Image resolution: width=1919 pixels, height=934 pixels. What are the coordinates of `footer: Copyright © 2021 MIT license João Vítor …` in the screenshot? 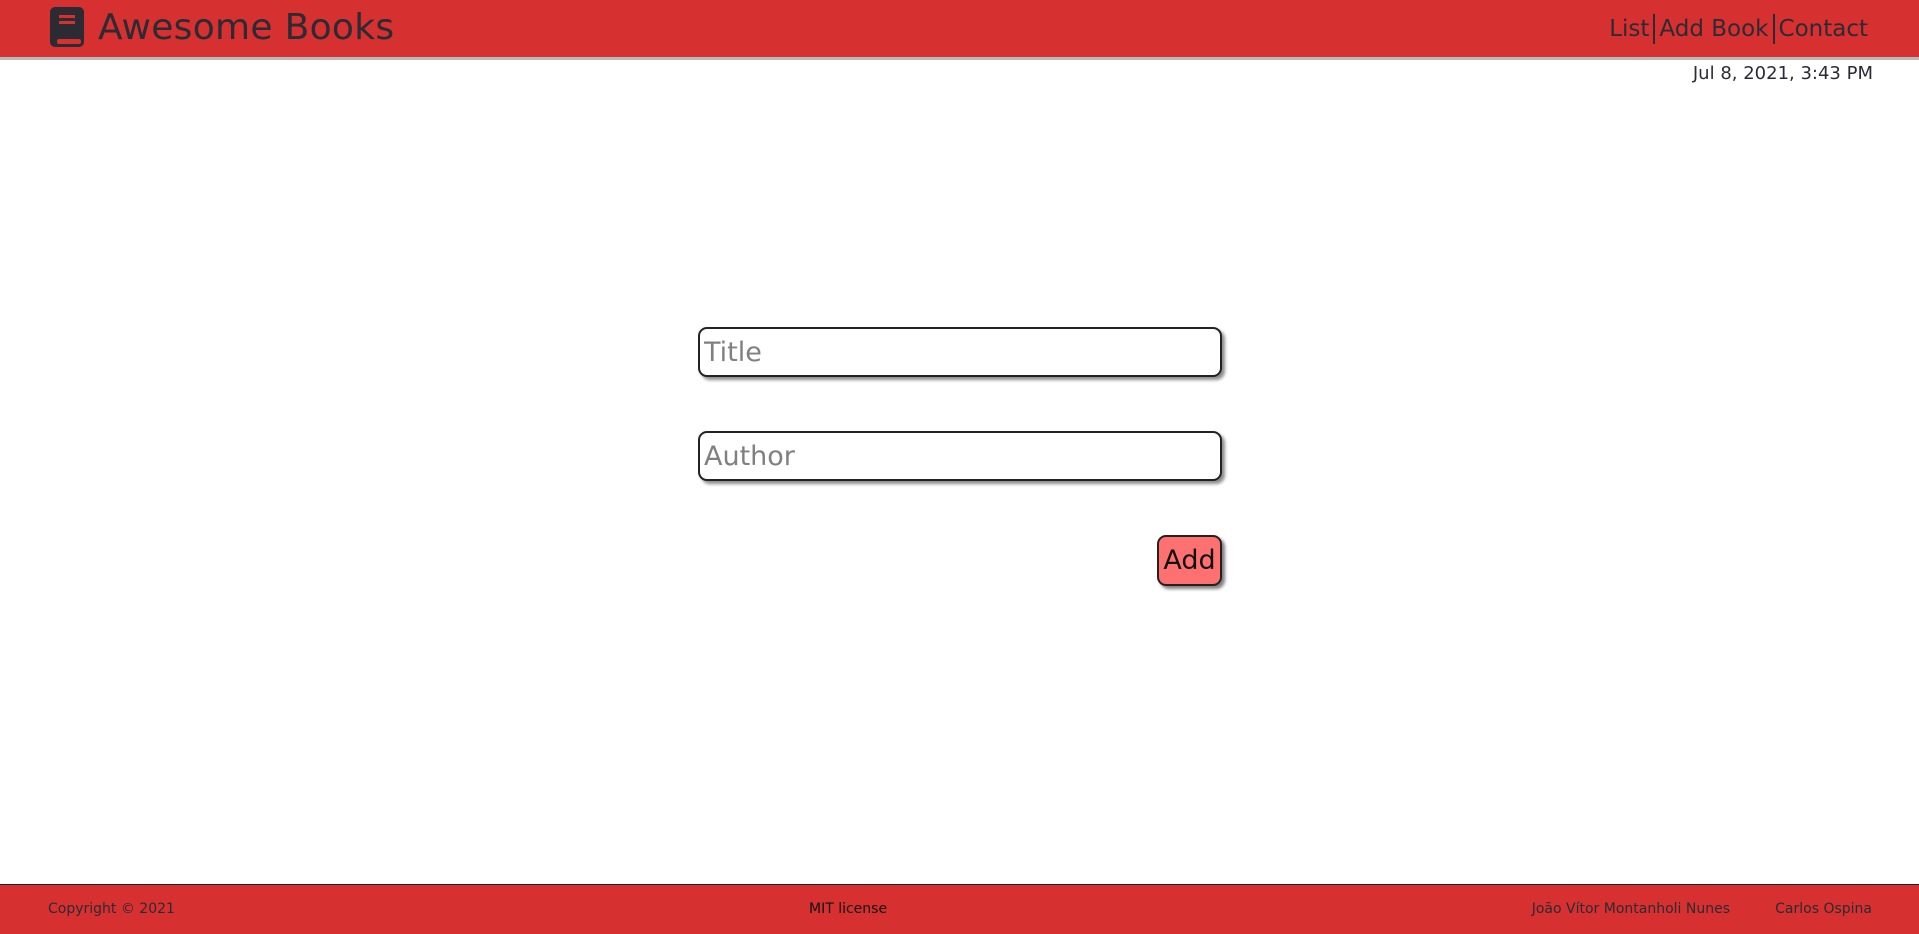 It's located at (959, 909).